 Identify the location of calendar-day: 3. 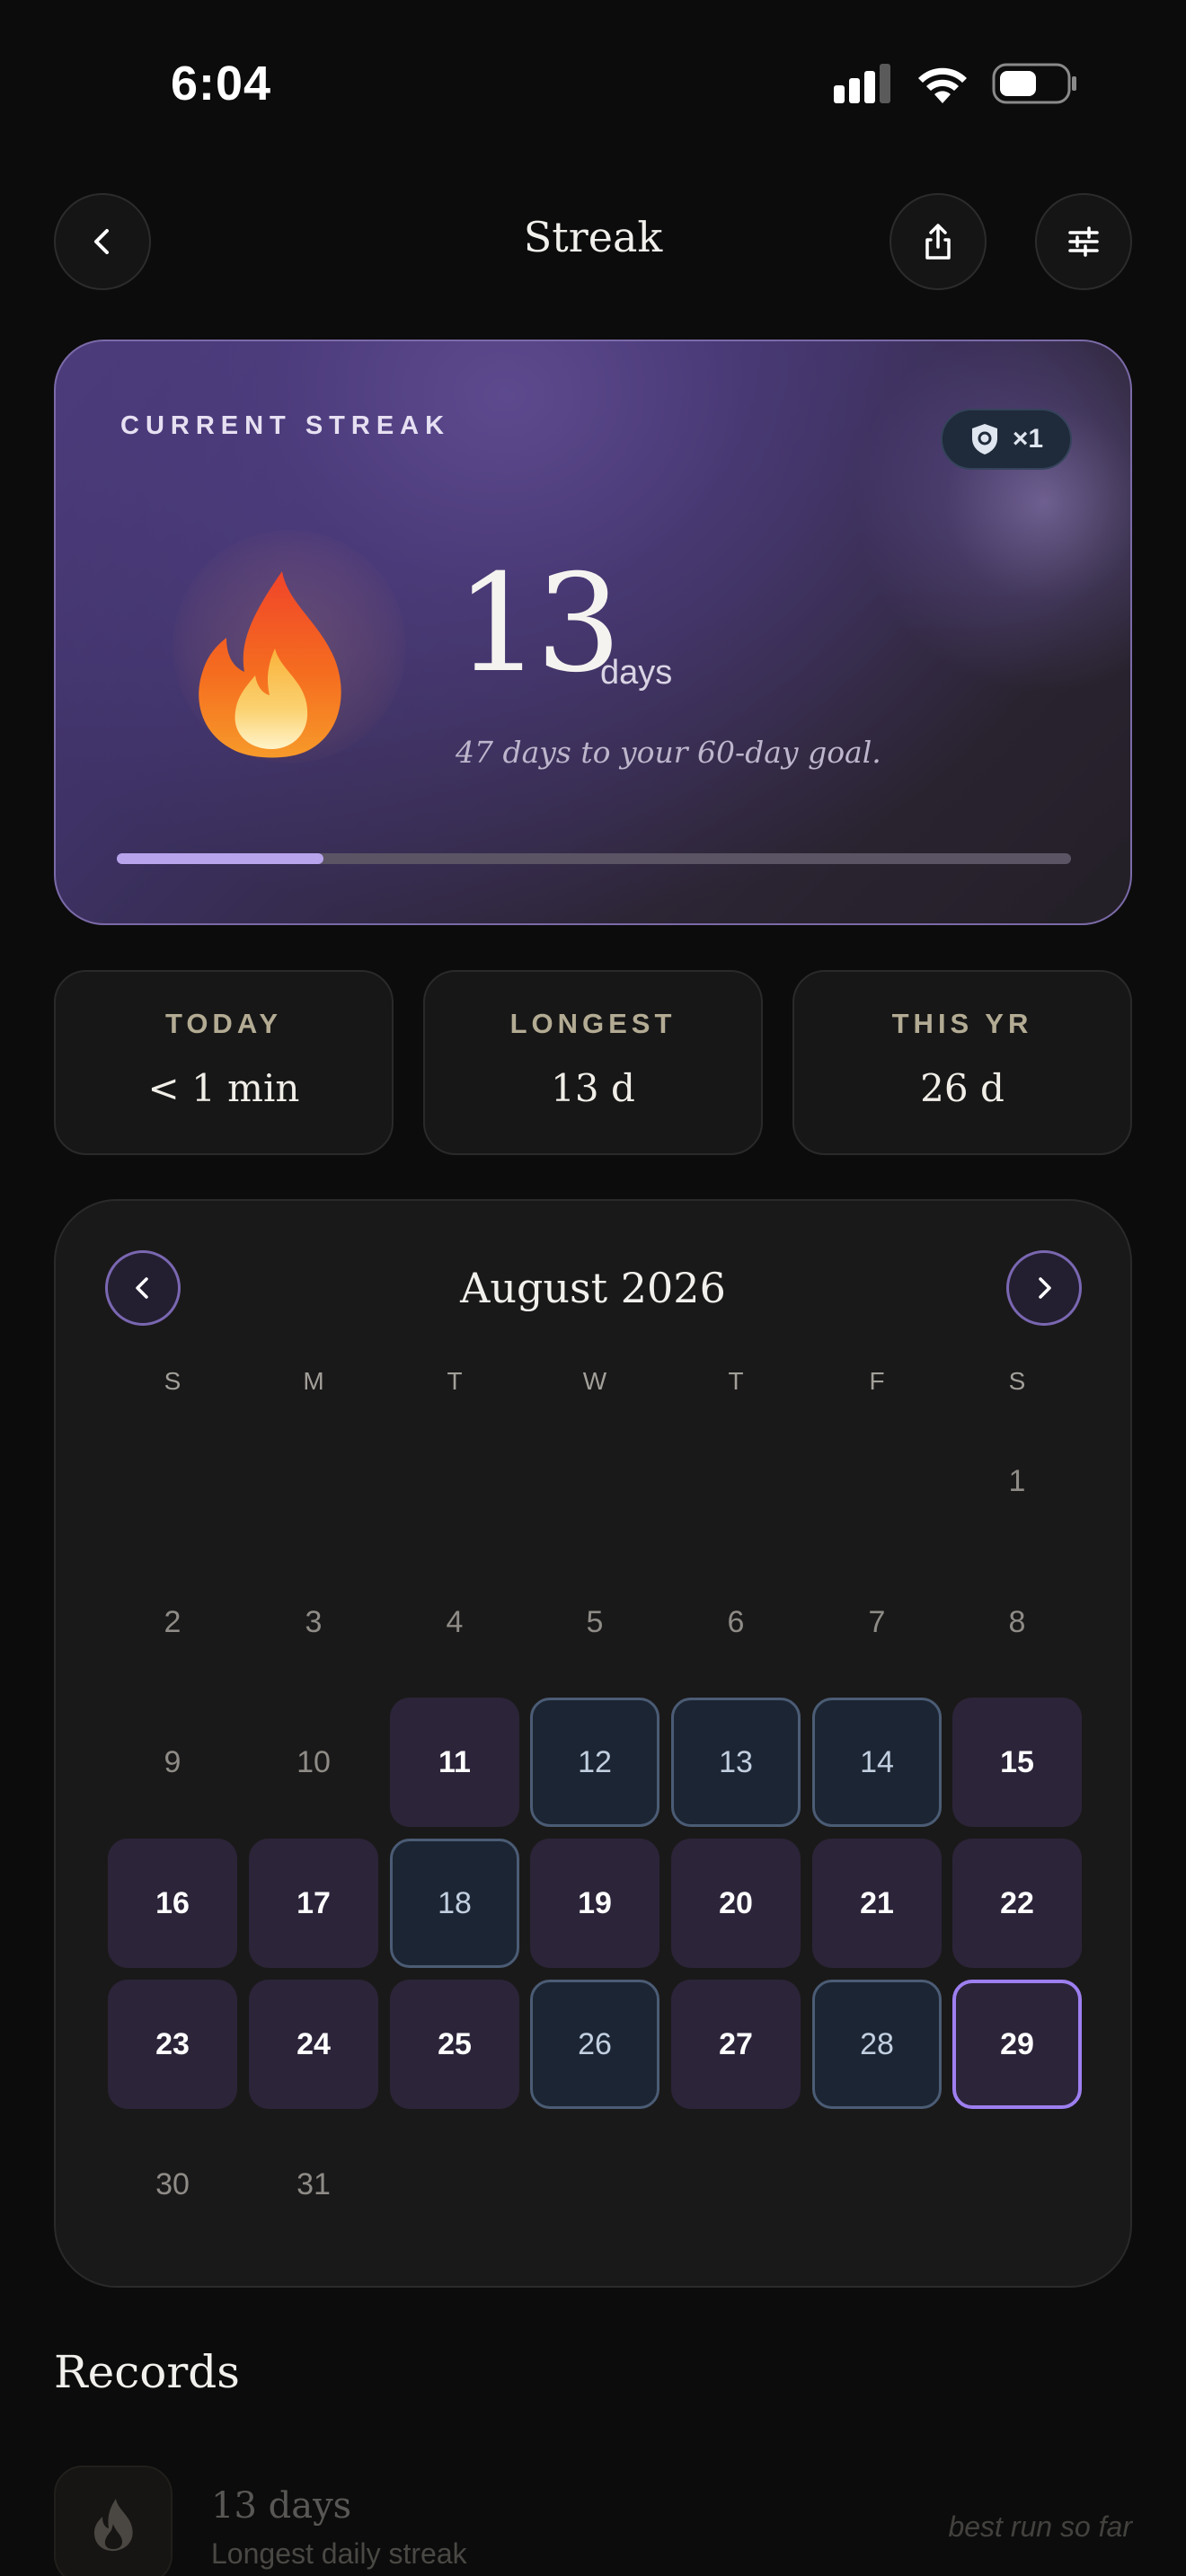
(313, 1622).